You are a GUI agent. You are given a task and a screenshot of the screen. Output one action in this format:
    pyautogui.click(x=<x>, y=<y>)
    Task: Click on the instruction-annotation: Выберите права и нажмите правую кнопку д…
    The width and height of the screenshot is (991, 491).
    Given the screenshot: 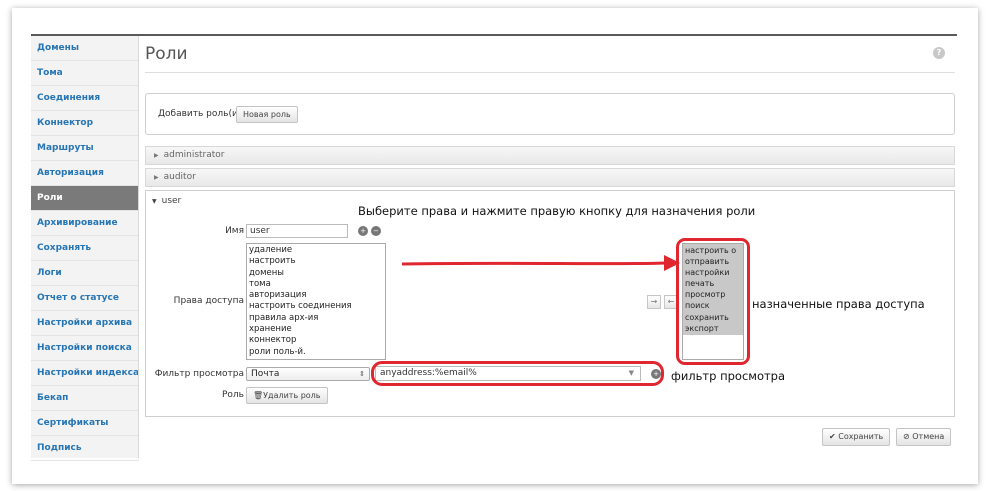 What is the action you would take?
    pyautogui.click(x=557, y=211)
    